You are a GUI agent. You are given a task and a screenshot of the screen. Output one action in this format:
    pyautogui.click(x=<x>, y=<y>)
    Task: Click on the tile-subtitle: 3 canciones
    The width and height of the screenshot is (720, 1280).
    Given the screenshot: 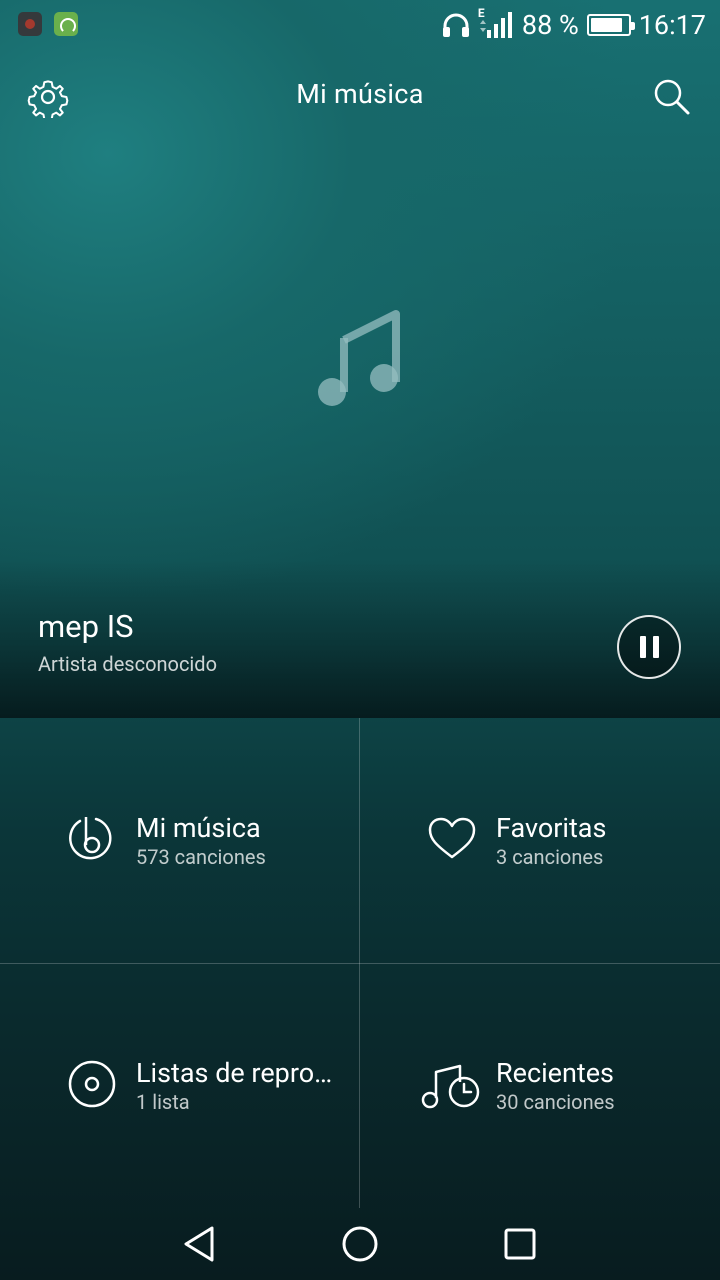 What is the action you would take?
    pyautogui.click(x=550, y=857)
    